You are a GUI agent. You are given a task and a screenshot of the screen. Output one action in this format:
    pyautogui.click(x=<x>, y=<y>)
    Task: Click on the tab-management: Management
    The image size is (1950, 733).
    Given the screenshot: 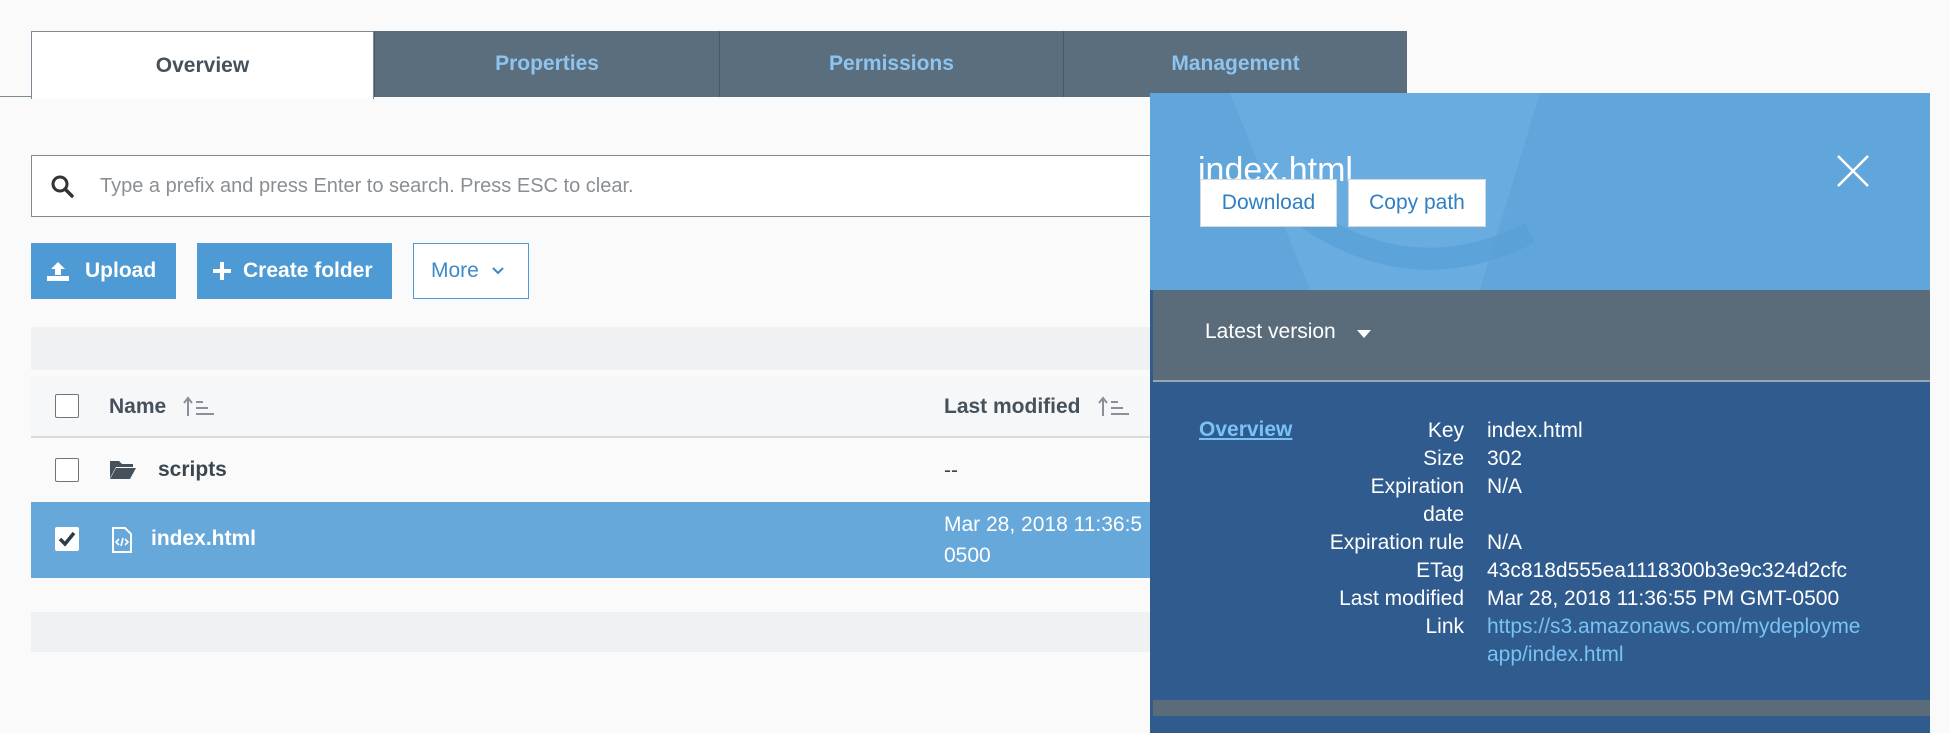 What is the action you would take?
    pyautogui.click(x=1235, y=64)
    